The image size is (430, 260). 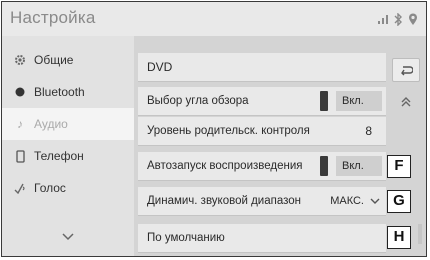 I want to click on back-arrow-icon, so click(x=407, y=70).